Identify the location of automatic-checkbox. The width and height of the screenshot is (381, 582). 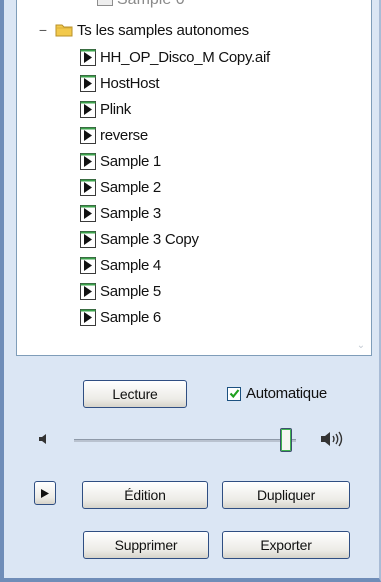
(234, 394).